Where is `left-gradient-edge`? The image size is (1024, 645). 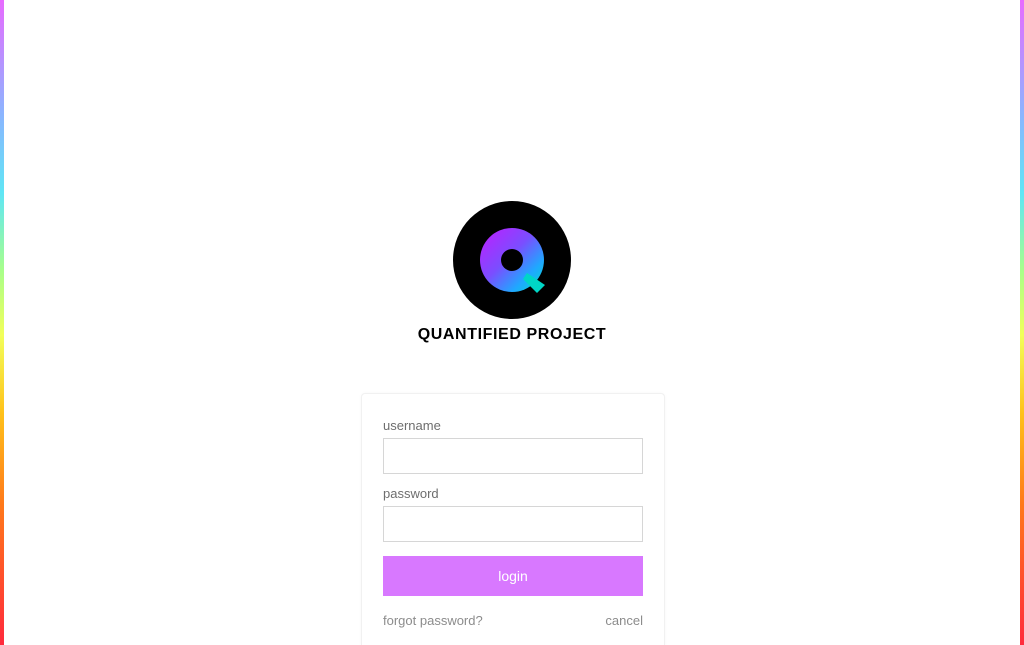 left-gradient-edge is located at coordinates (2, 322).